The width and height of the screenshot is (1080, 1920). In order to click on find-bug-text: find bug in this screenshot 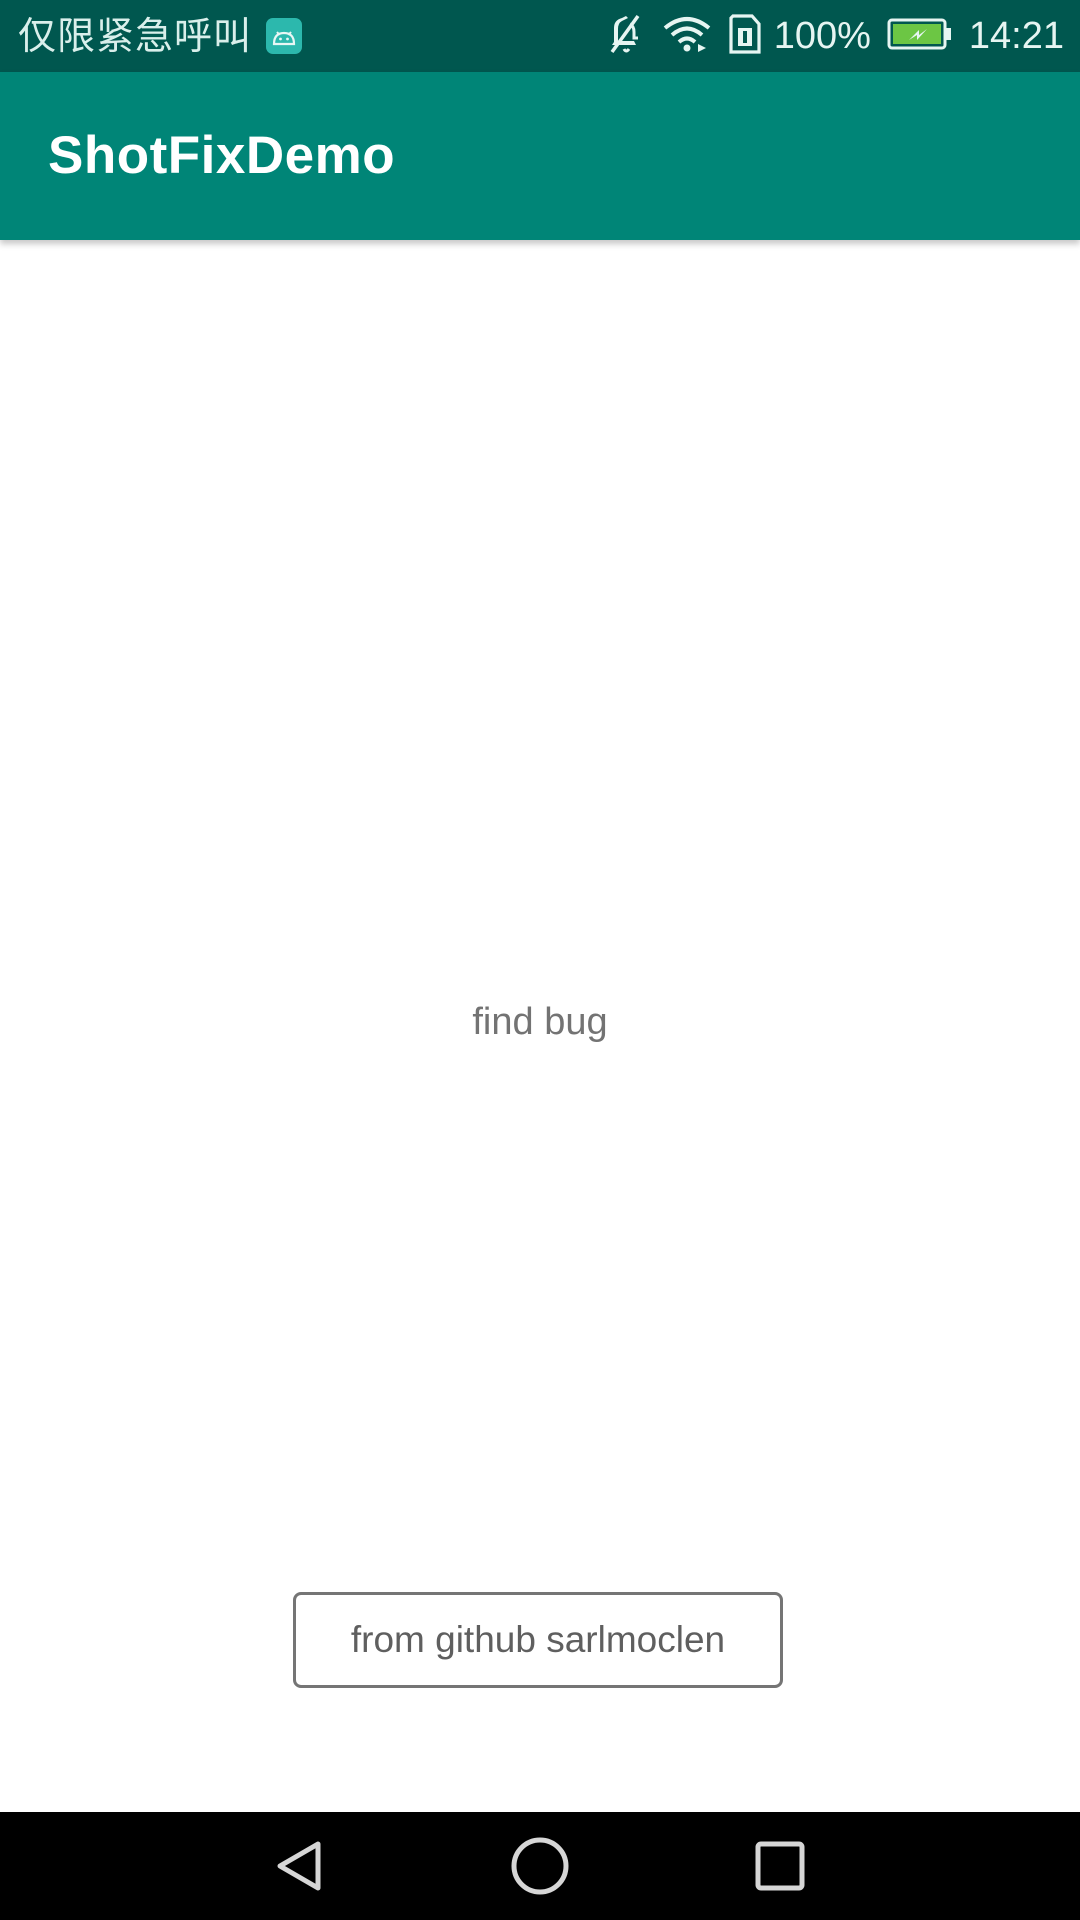, I will do `click(540, 1022)`.